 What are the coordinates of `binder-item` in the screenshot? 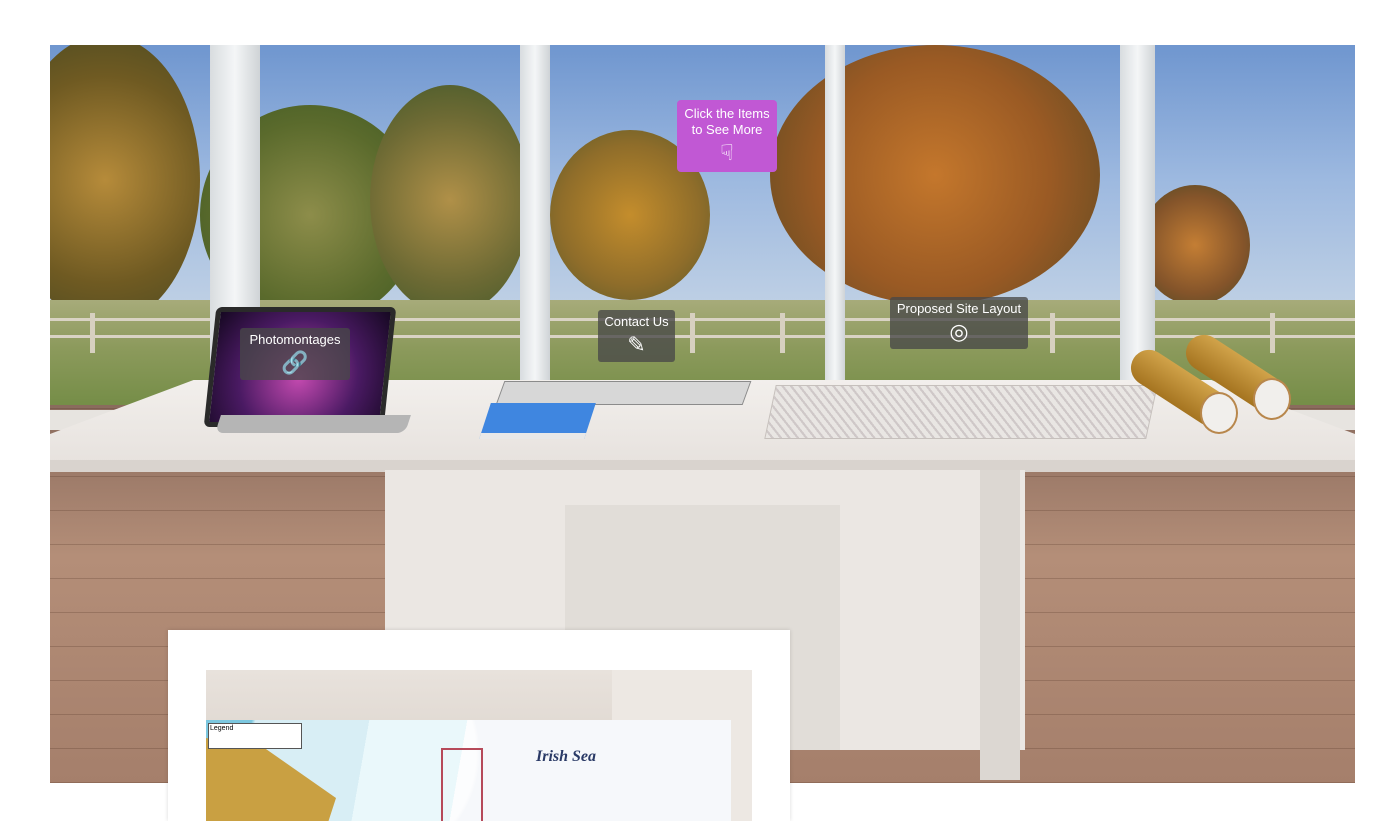 It's located at (623, 393).